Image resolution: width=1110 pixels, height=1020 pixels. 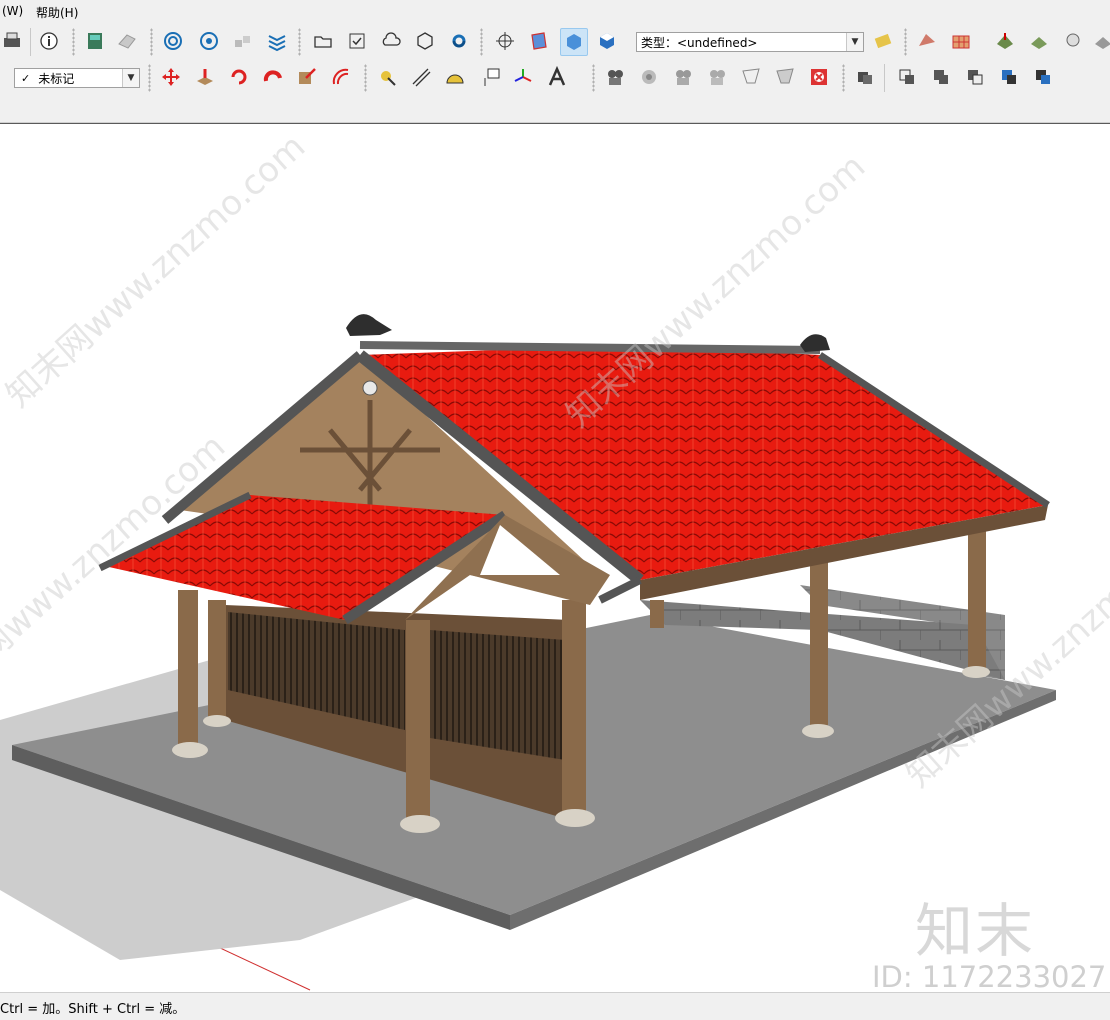 I want to click on union-icon, so click(x=941, y=77).